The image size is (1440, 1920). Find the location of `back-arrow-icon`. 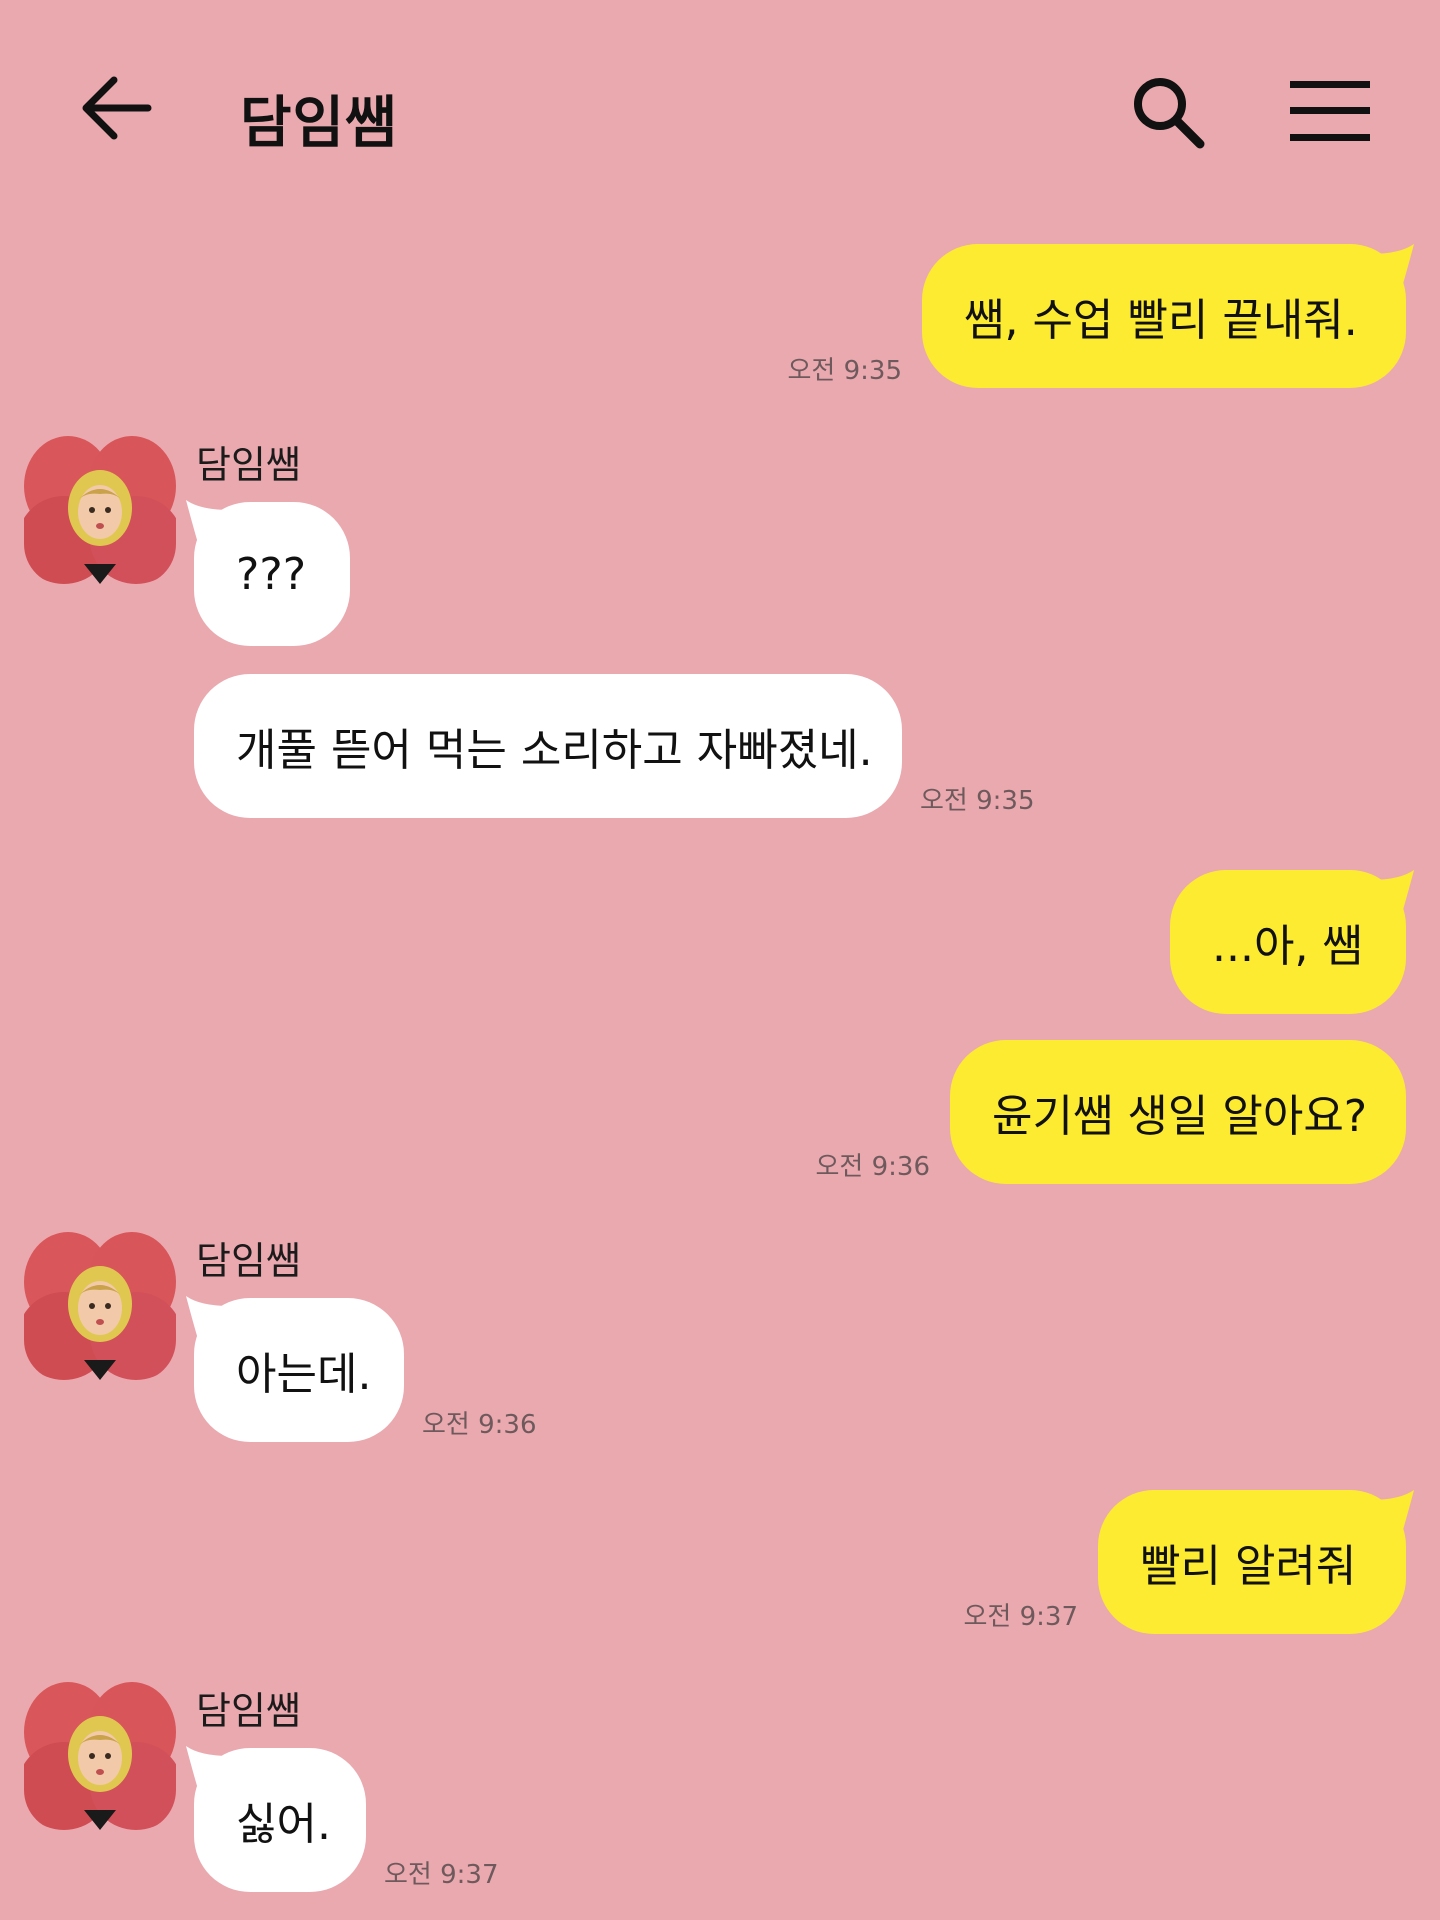

back-arrow-icon is located at coordinates (116, 108).